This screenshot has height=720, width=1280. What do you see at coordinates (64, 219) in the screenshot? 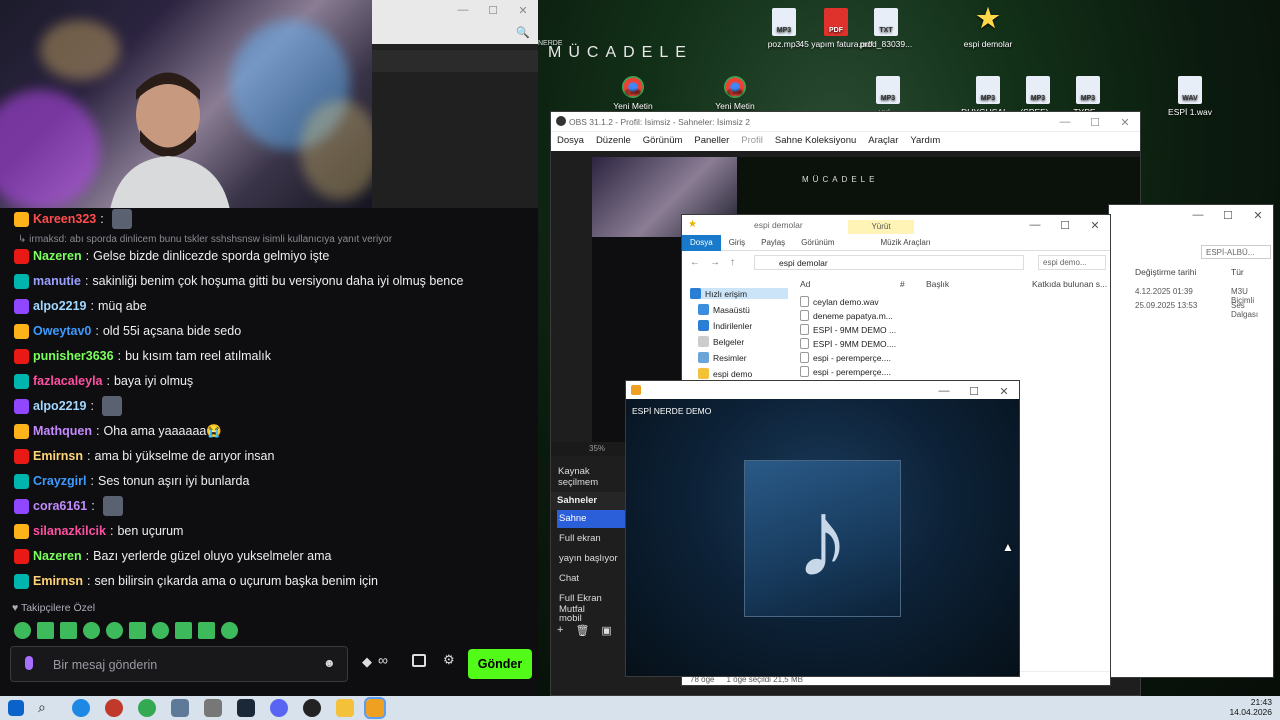
I see `chat-username: Kareen323` at bounding box center [64, 219].